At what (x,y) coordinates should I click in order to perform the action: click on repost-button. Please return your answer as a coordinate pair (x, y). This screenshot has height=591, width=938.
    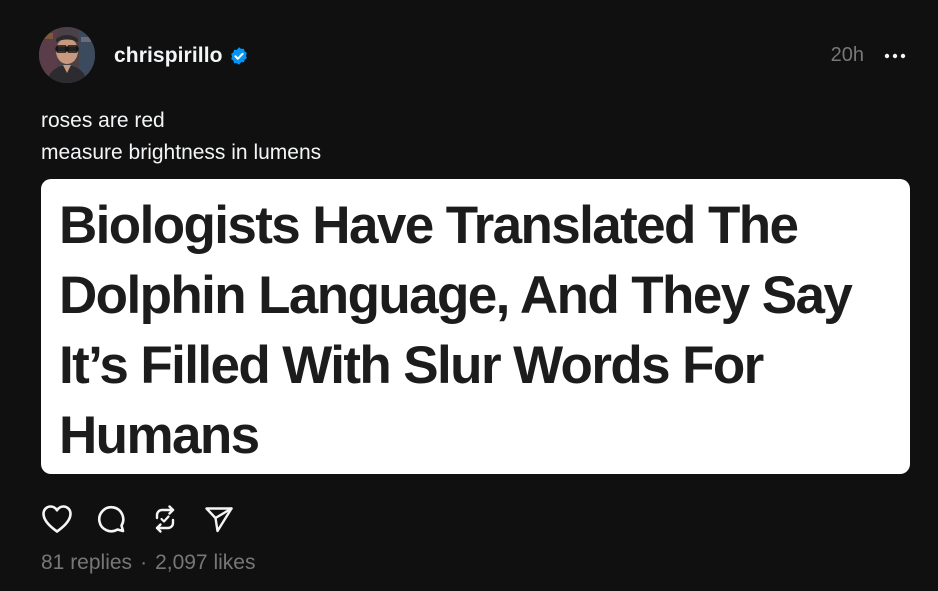
    Looking at the image, I should click on (165, 519).